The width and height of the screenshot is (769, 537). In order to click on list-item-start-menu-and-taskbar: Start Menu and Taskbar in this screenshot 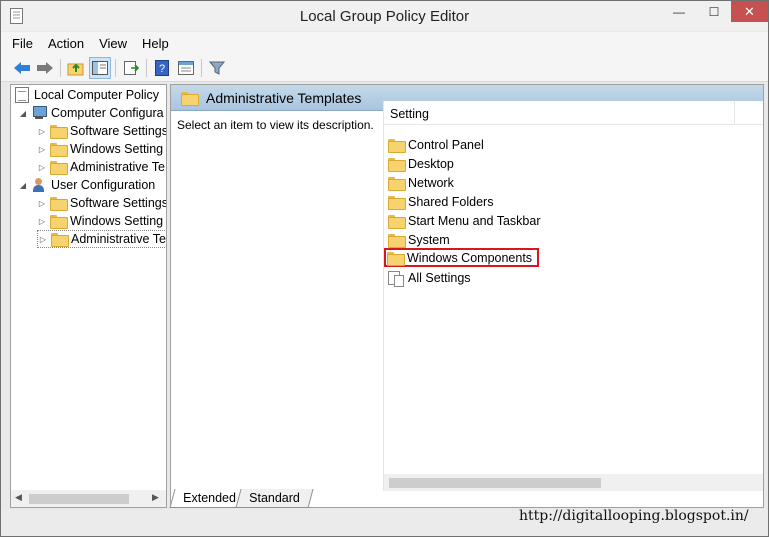, I will do `click(463, 220)`.